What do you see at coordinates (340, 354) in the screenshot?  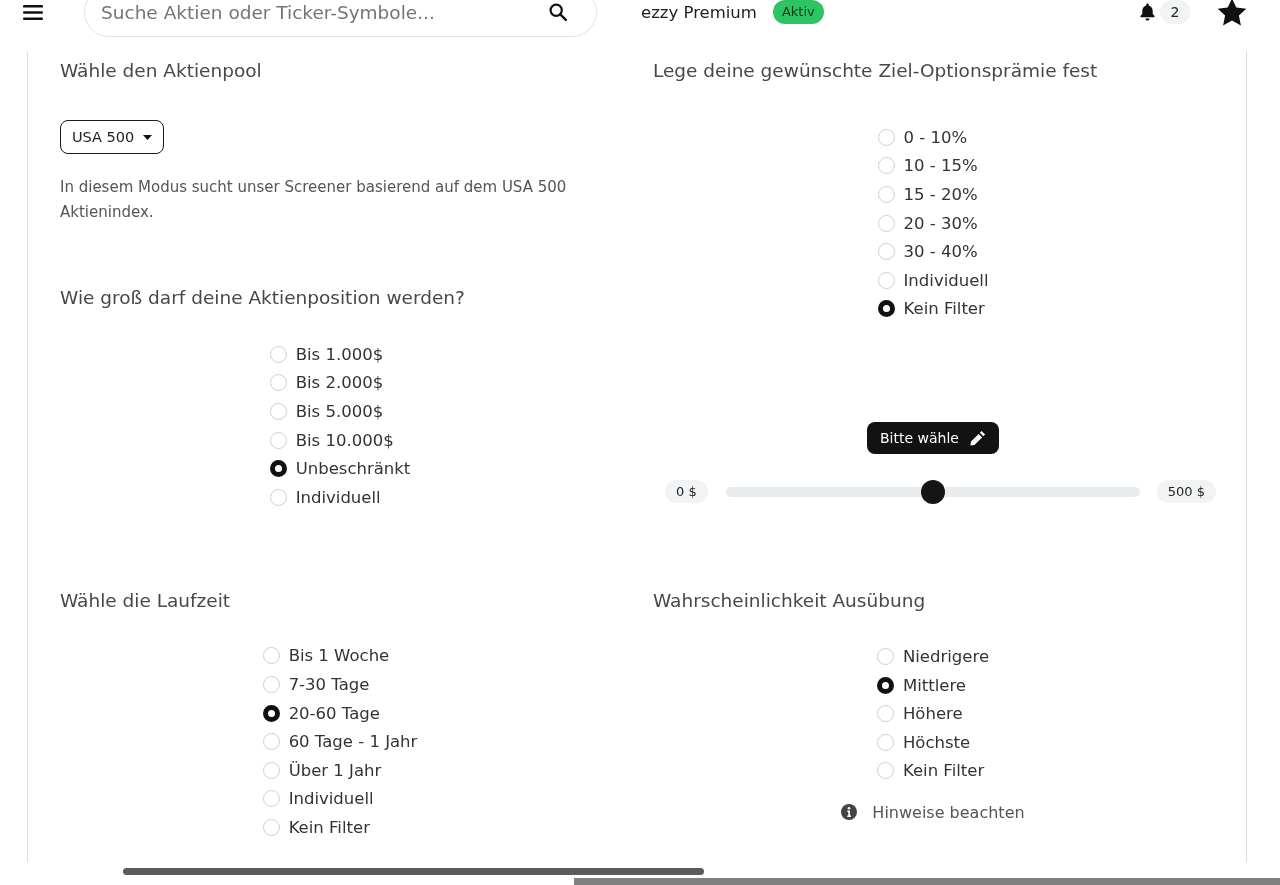 I see `radio-option: Bis 1.000$` at bounding box center [340, 354].